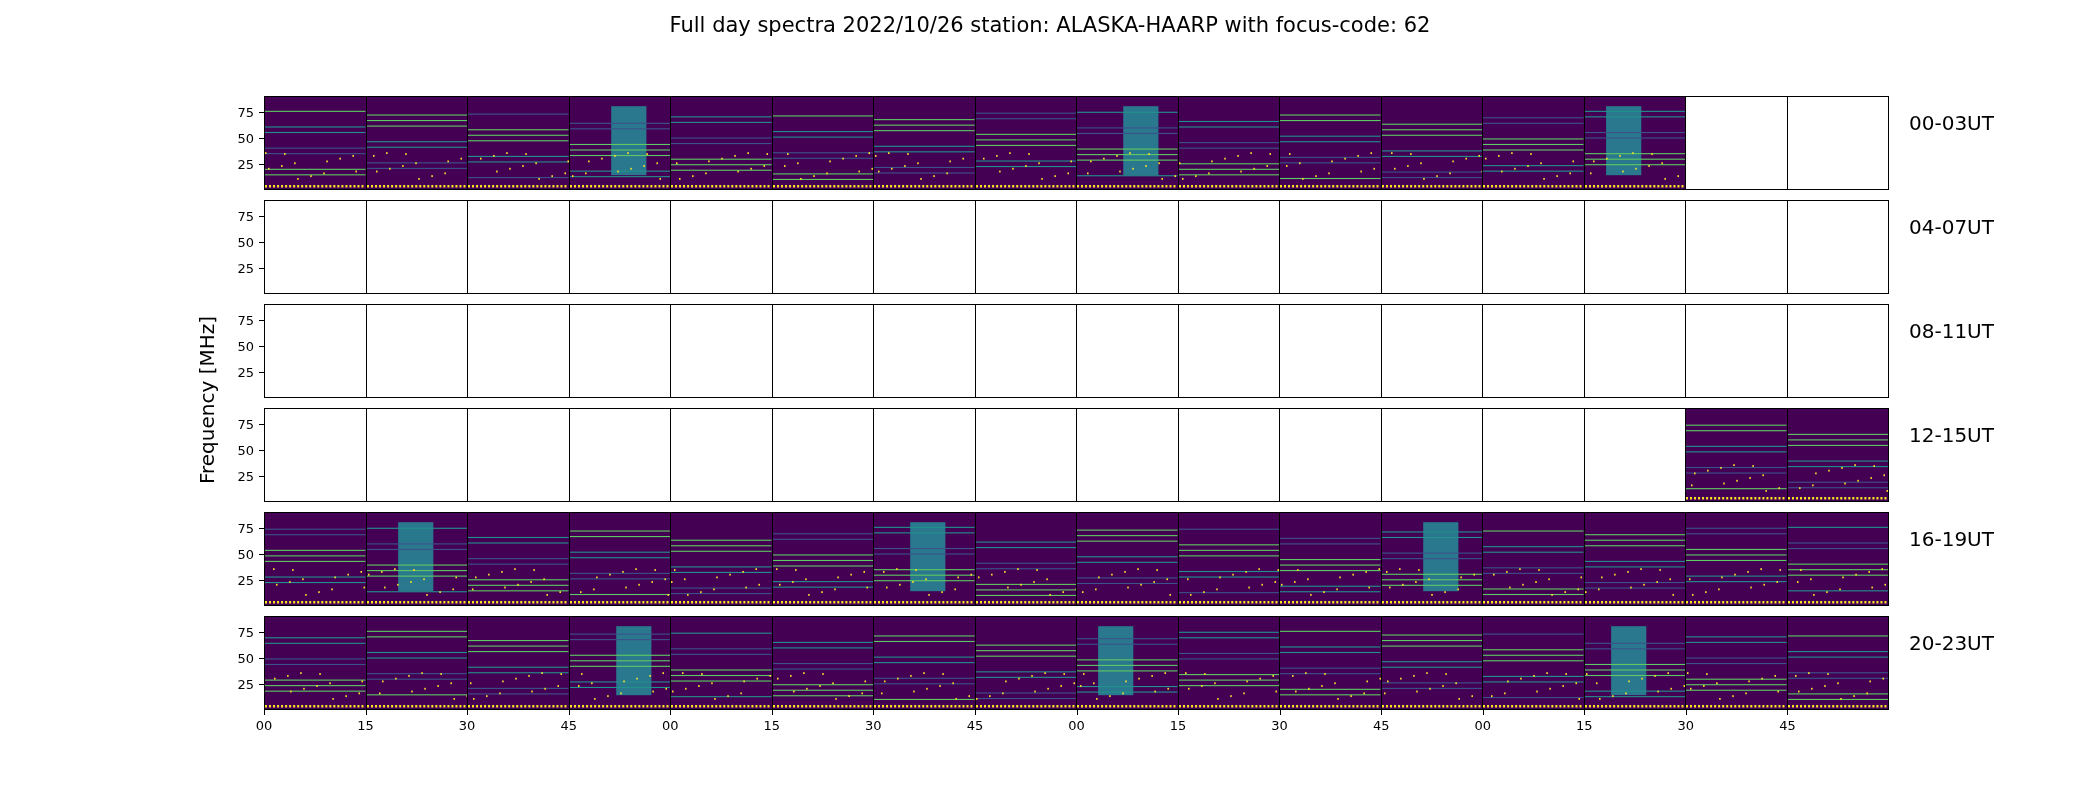  What do you see at coordinates (1951, 435) in the screenshot?
I see `row-time-label: 12-15UT` at bounding box center [1951, 435].